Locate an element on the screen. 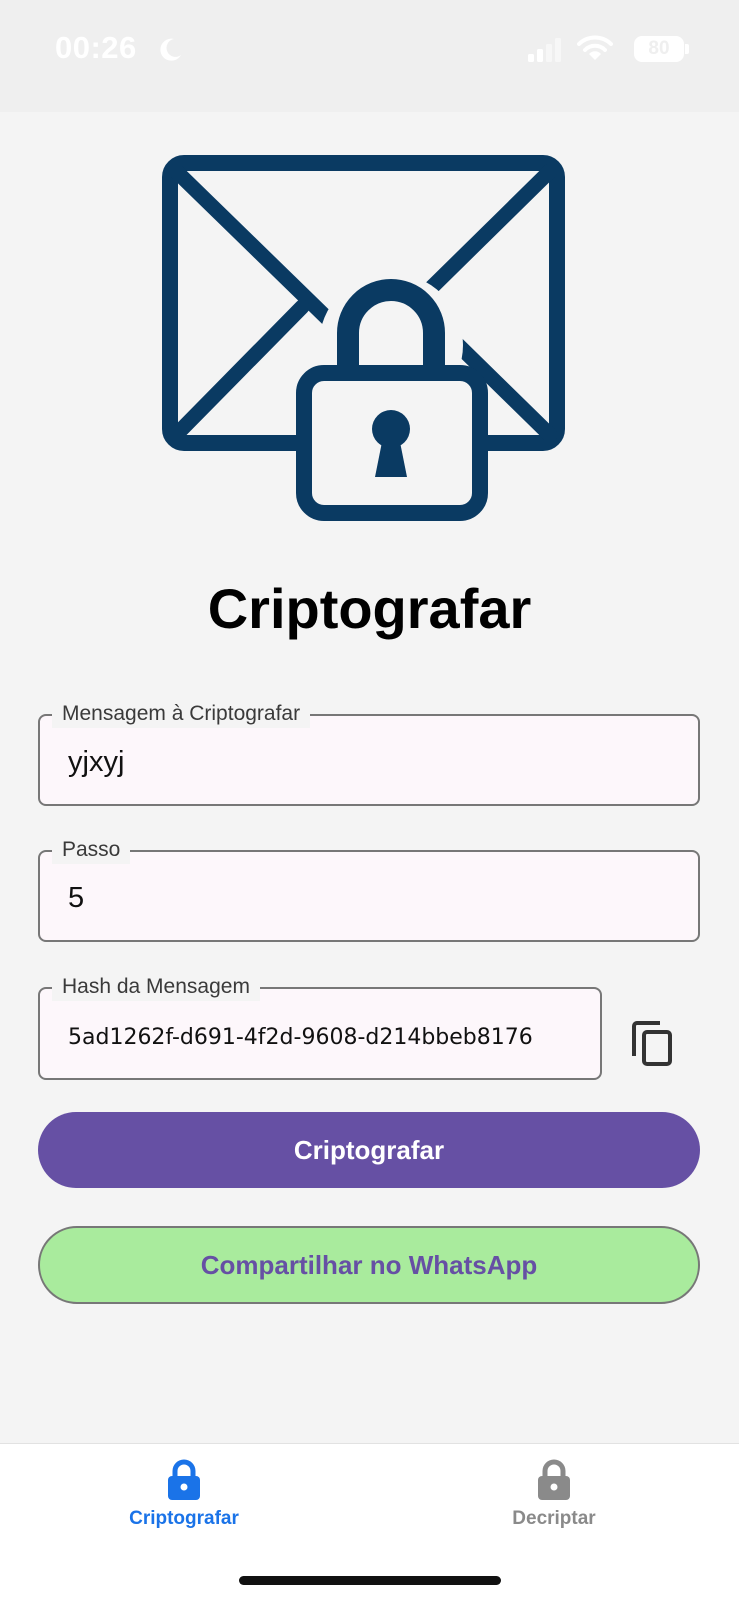  home-indicator is located at coordinates (370, 1580).